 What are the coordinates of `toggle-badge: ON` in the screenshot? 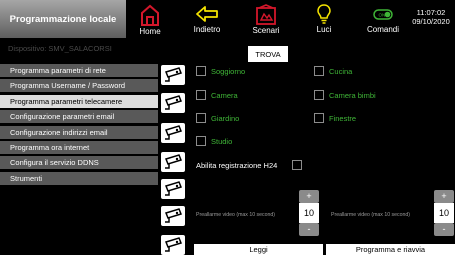 It's located at (382, 14).